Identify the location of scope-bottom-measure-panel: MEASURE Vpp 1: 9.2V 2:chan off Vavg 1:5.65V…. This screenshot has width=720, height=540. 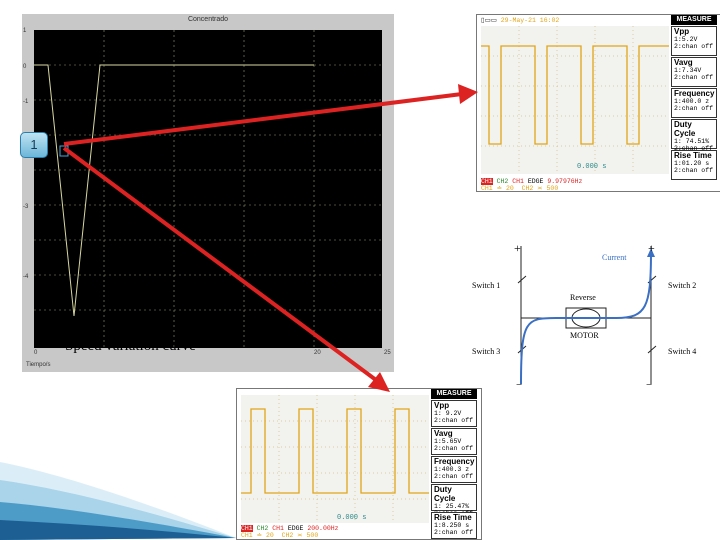
(454, 464).